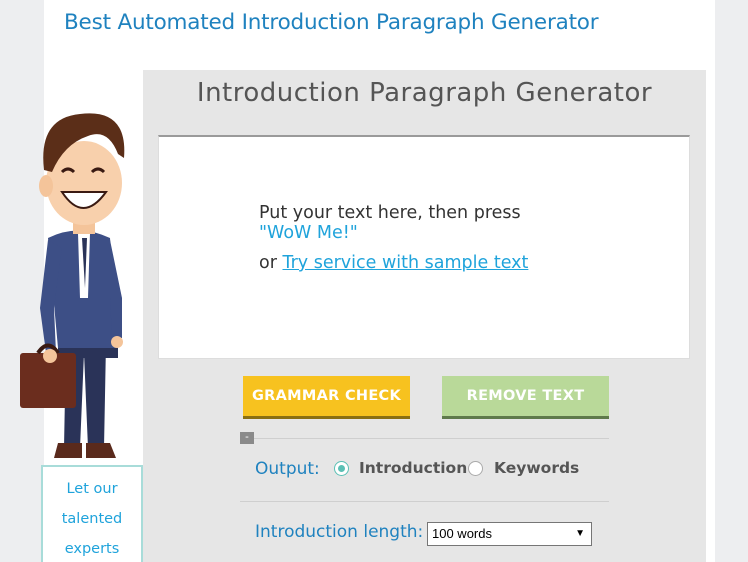  What do you see at coordinates (580, 533) in the screenshot?
I see `dropdown-arrow-icon: ▼` at bounding box center [580, 533].